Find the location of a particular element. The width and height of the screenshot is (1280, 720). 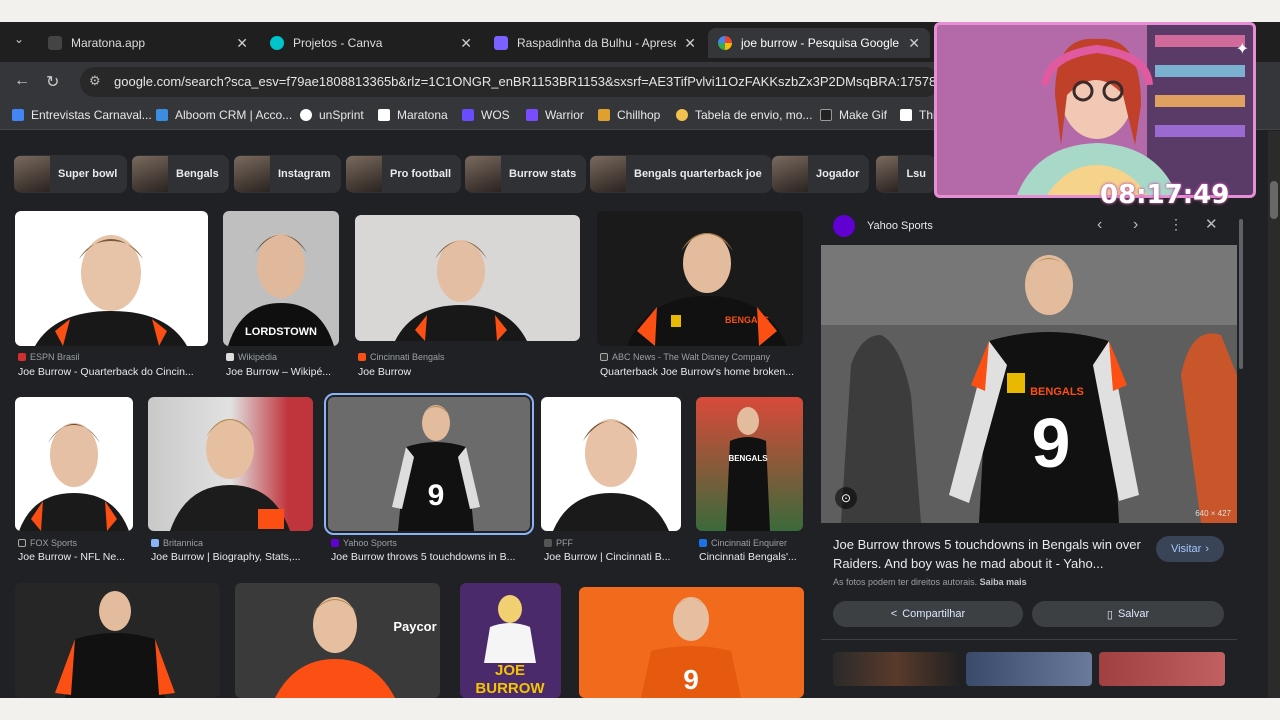

tab-search-button: ⌄ is located at coordinates (19, 41).